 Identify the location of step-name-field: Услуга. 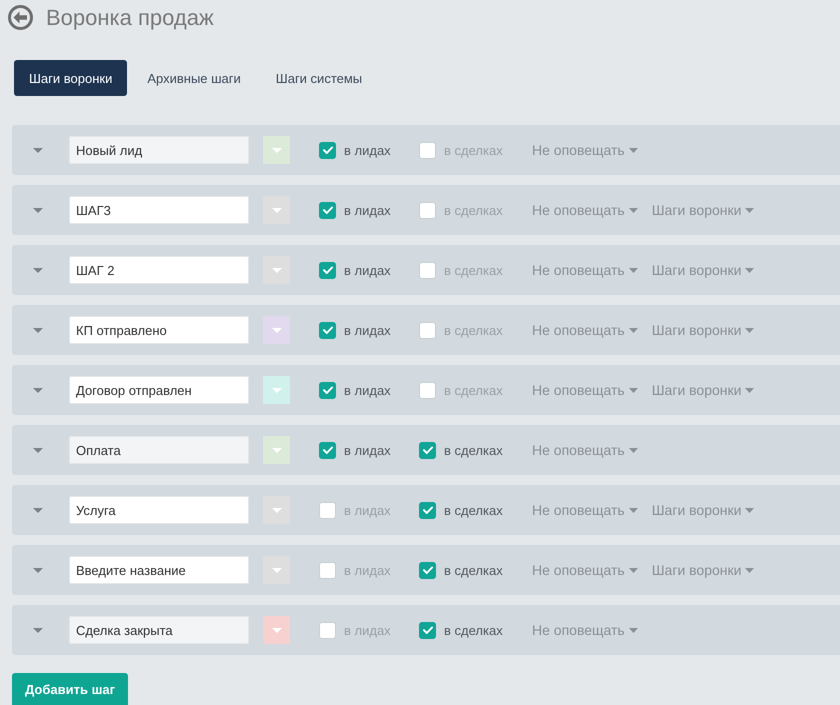
(159, 510).